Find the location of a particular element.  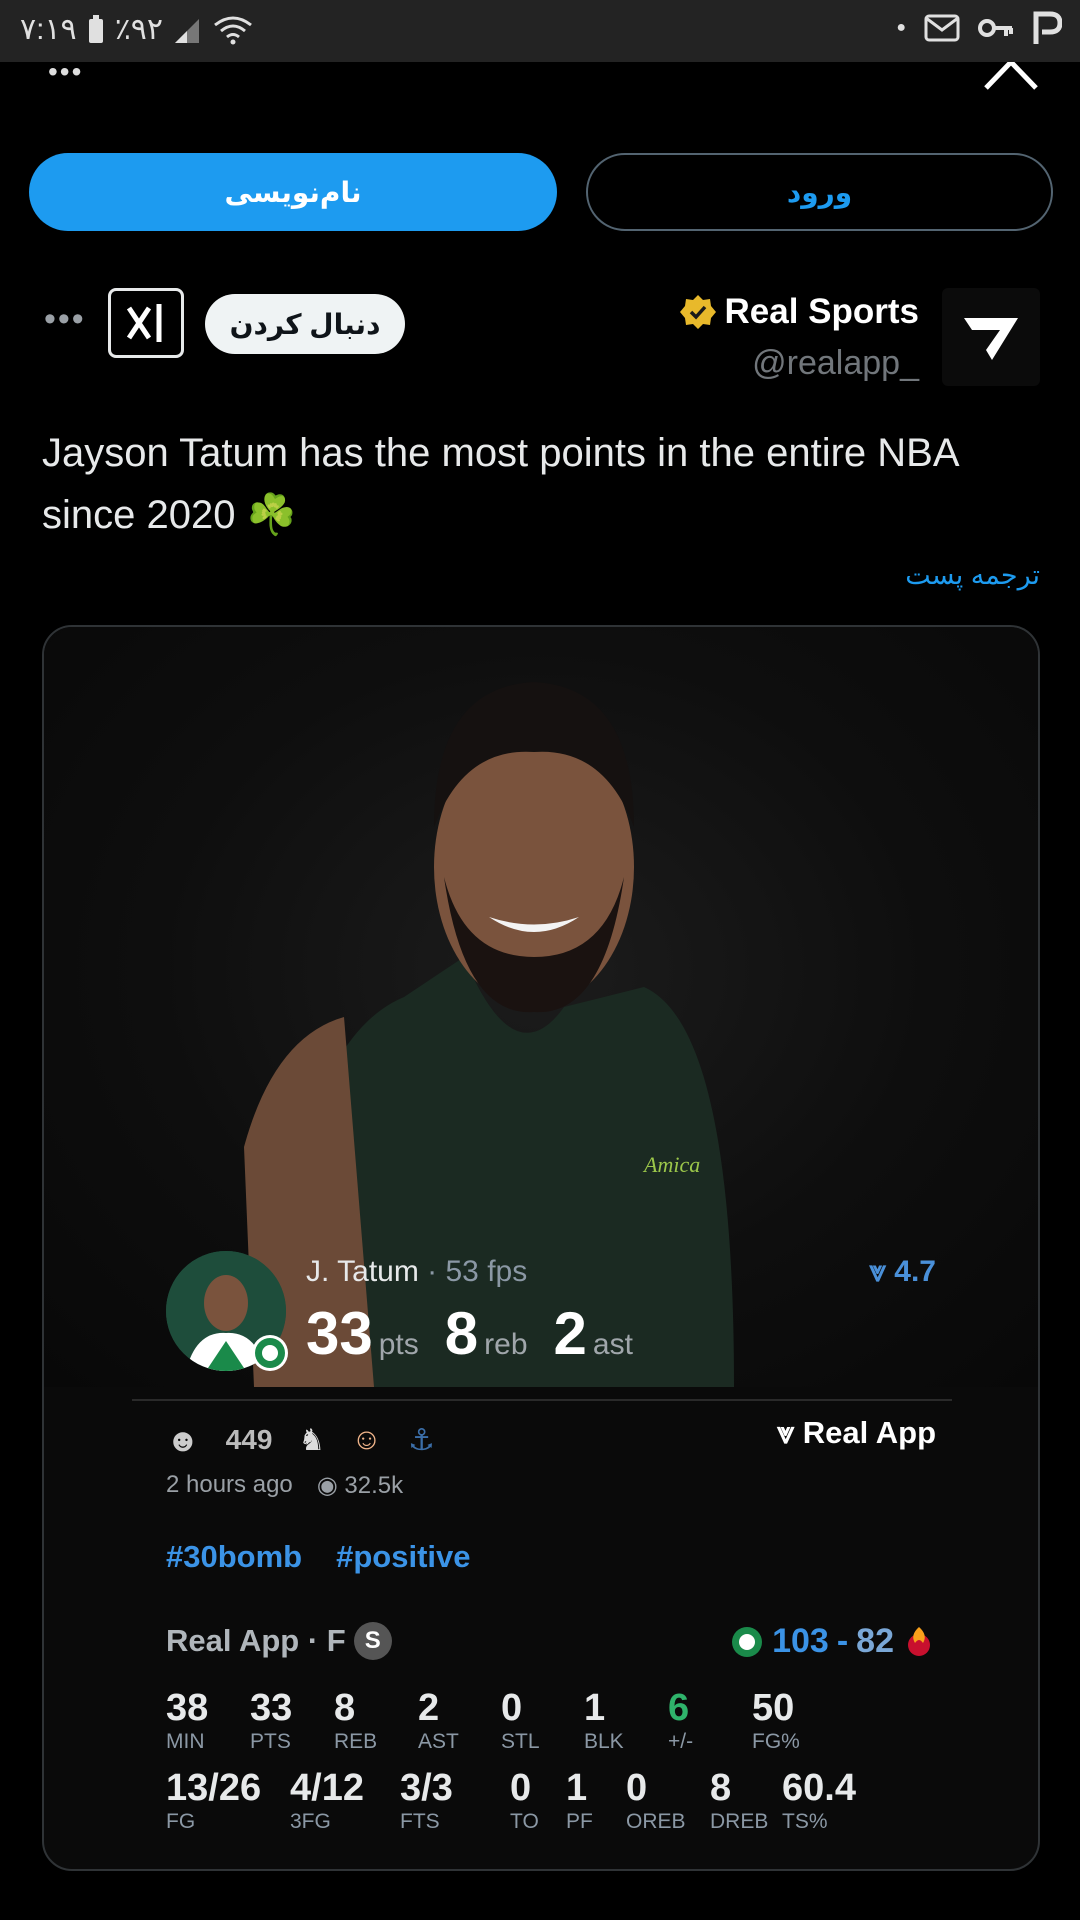

stat-cell: 0 OREB is located at coordinates (656, 1800).